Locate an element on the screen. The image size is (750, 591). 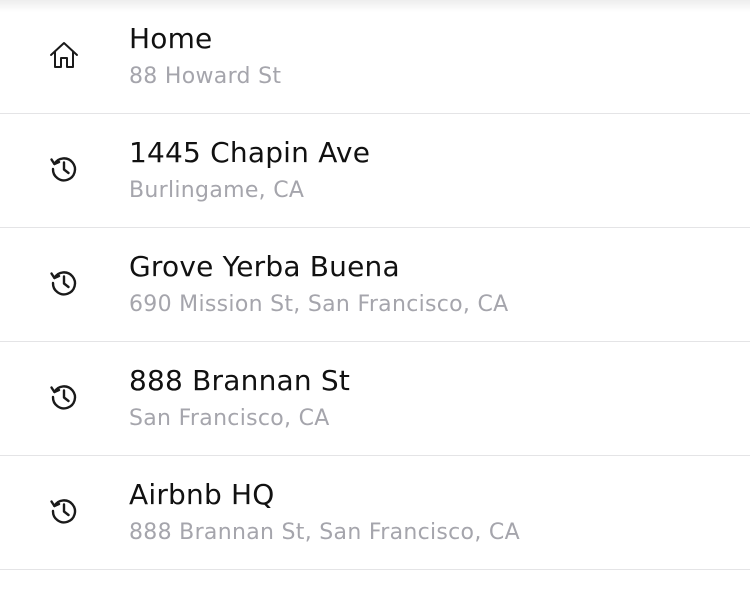
place-title: Home is located at coordinates (171, 38).